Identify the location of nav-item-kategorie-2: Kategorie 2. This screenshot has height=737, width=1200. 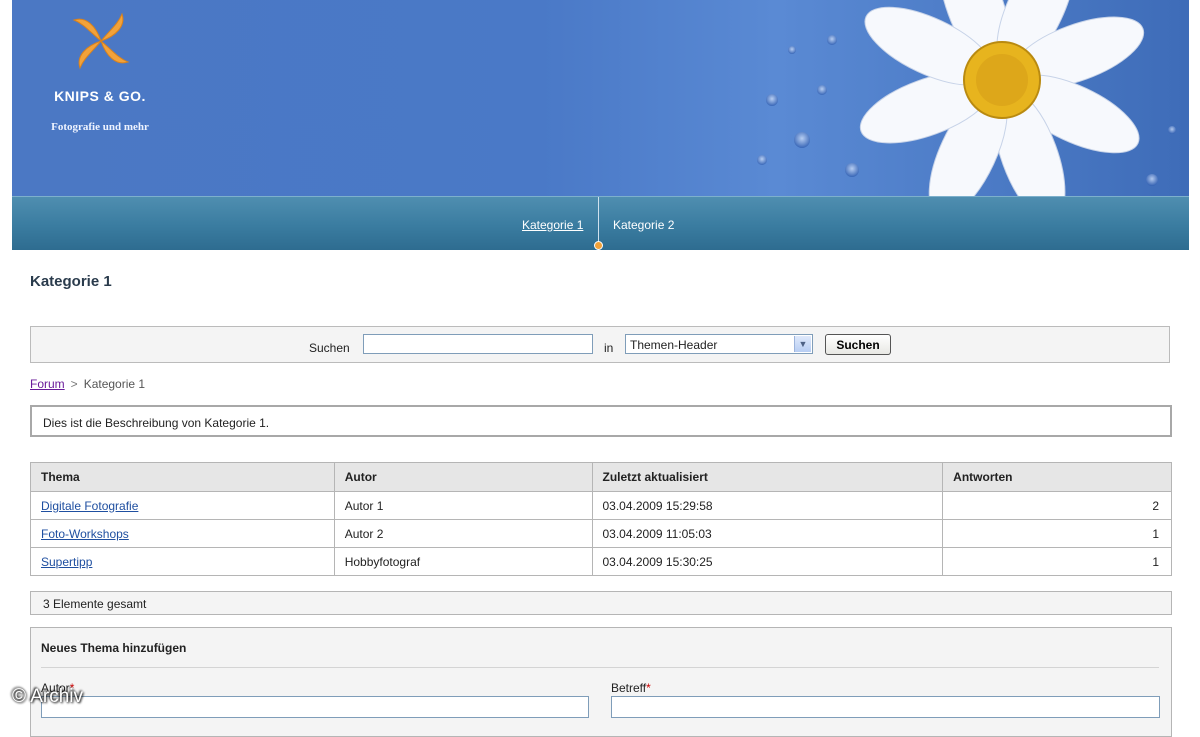
(643, 225).